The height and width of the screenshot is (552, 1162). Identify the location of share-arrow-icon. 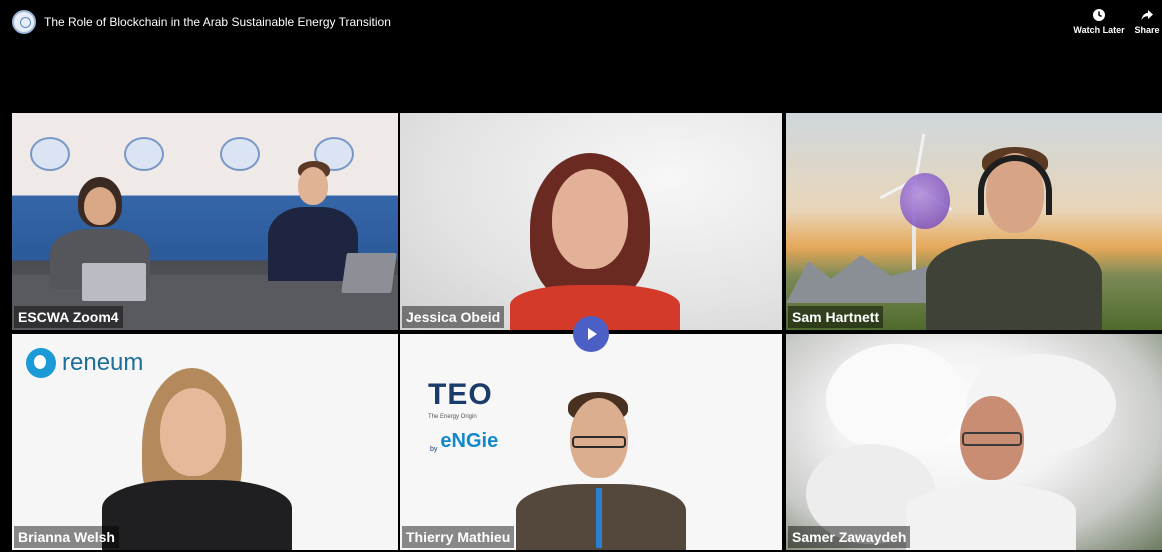
(1147, 15).